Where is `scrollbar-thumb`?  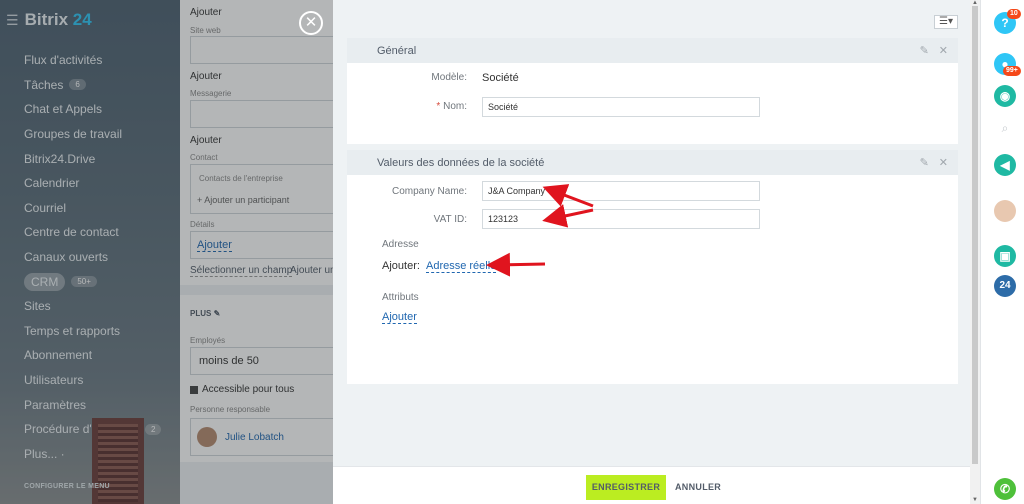
scrollbar-thumb is located at coordinates (975, 235).